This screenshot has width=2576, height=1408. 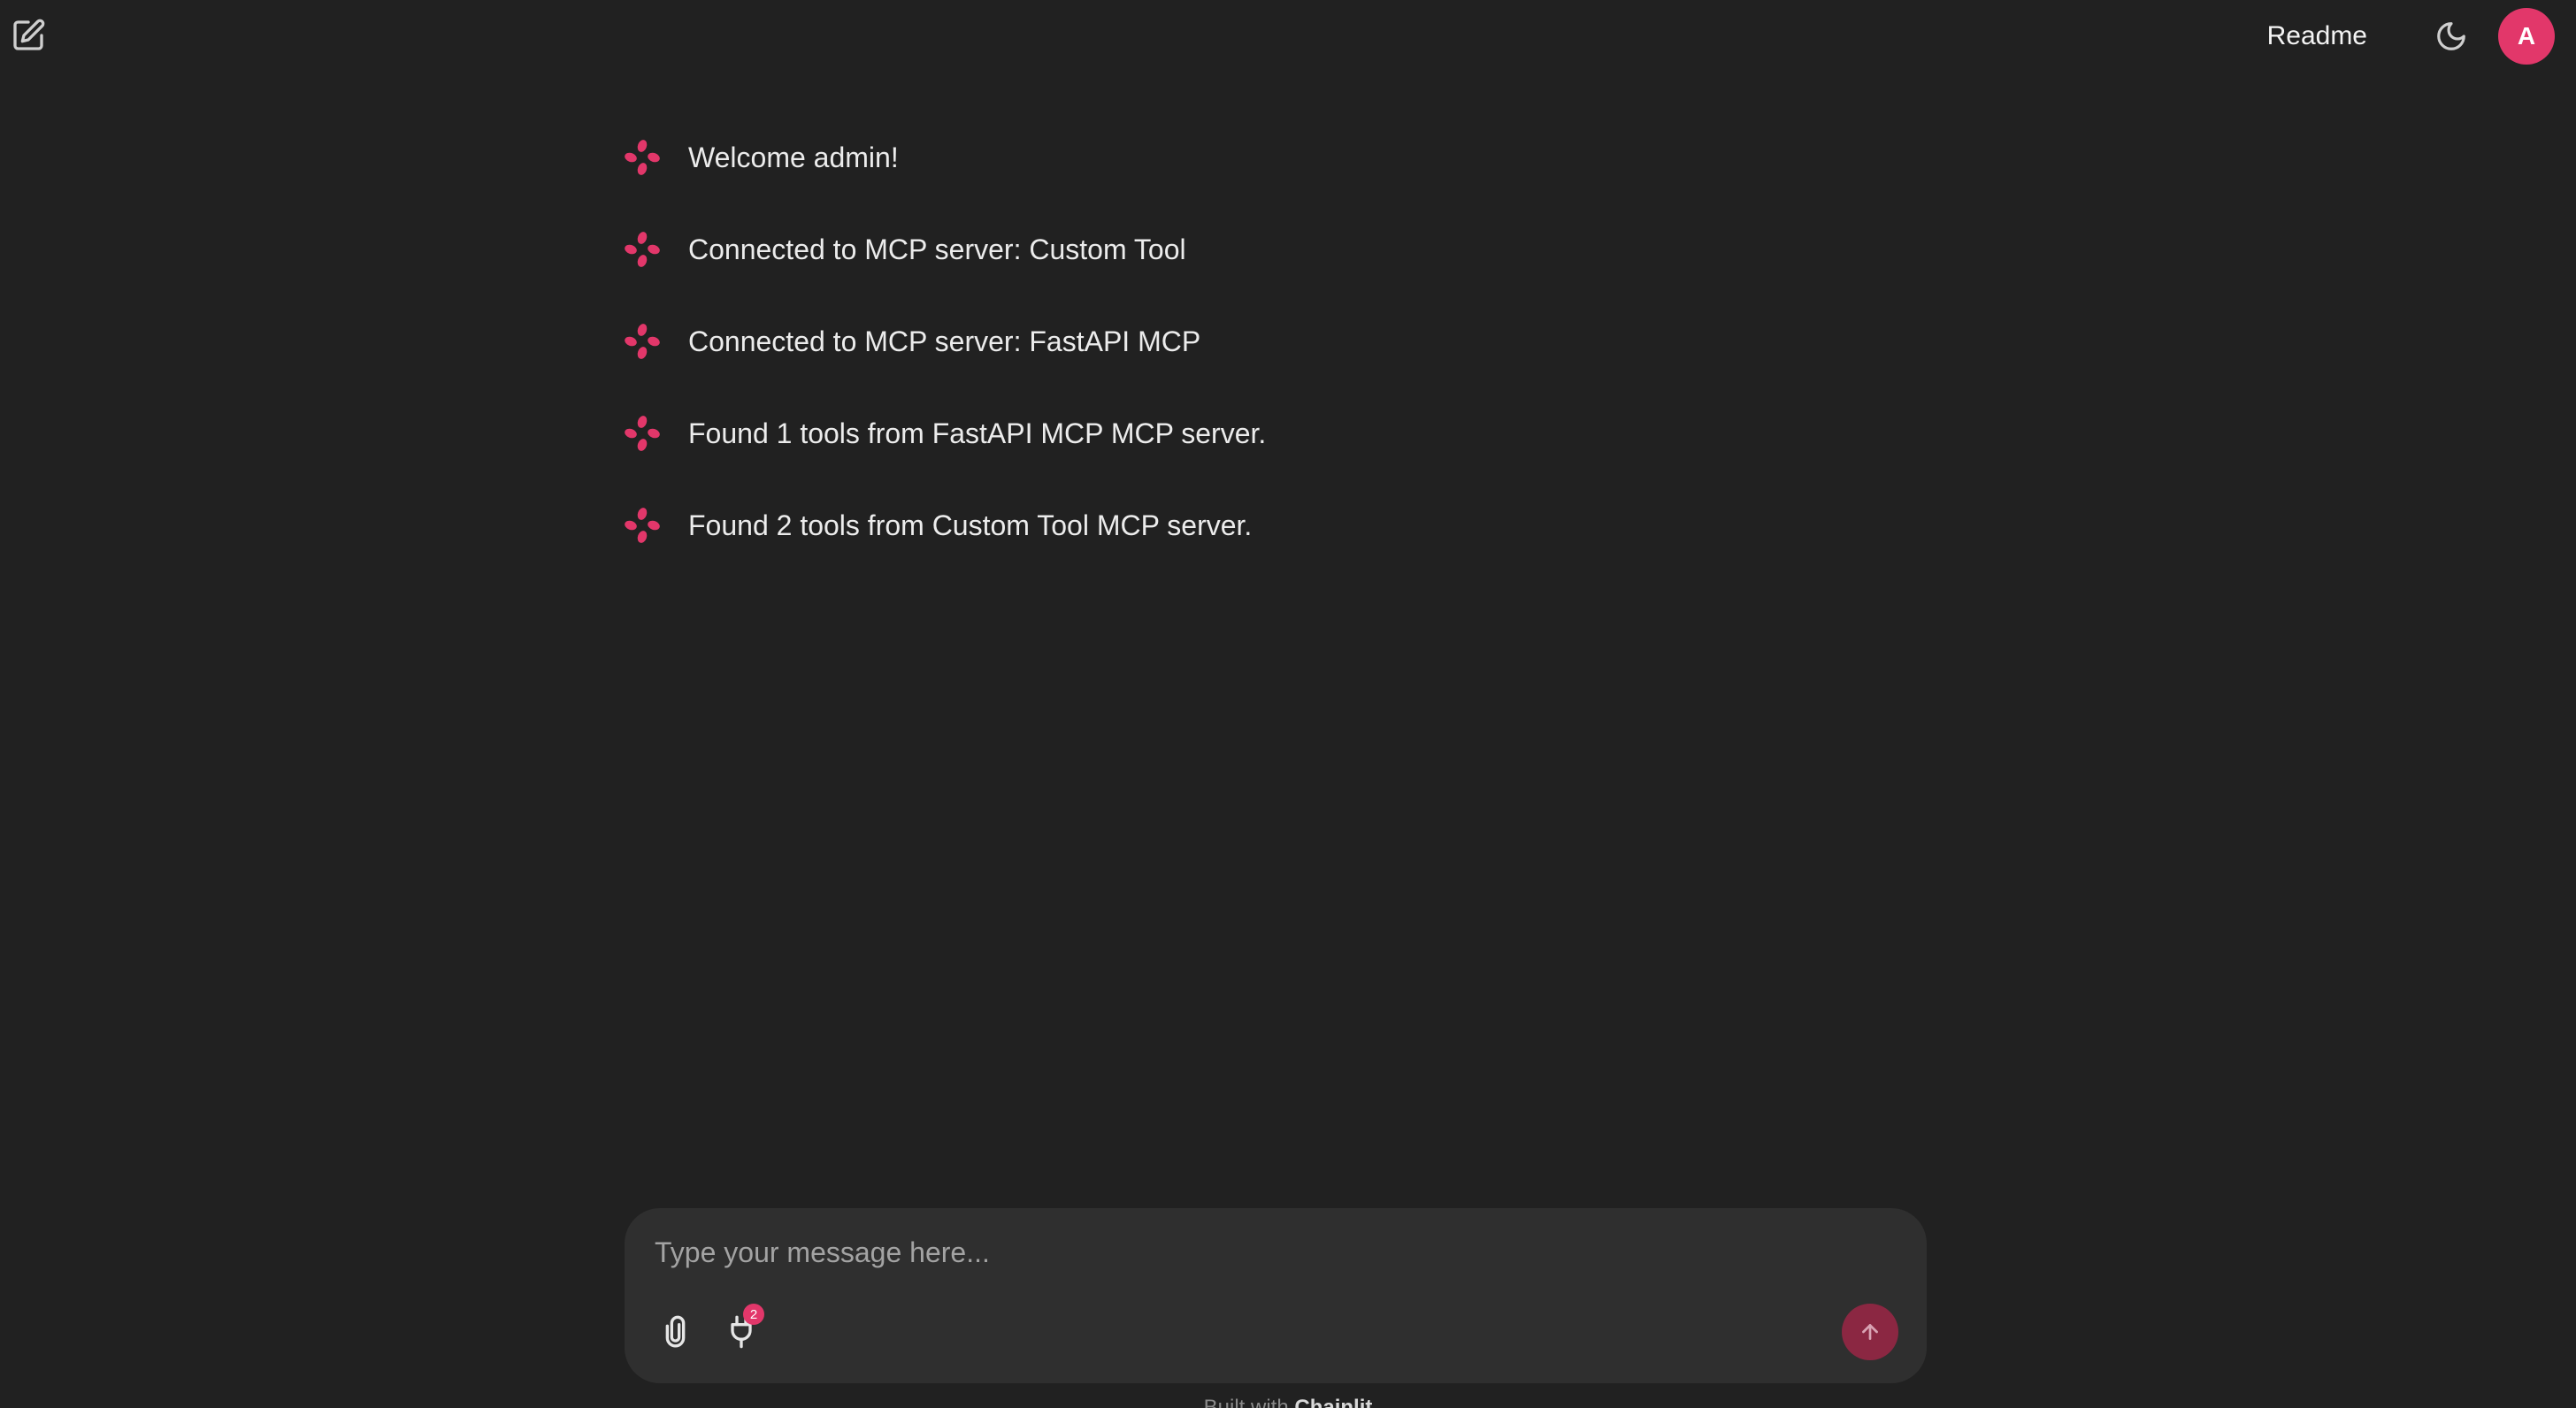 I want to click on message-item: Welcome admin!, so click(x=1275, y=157).